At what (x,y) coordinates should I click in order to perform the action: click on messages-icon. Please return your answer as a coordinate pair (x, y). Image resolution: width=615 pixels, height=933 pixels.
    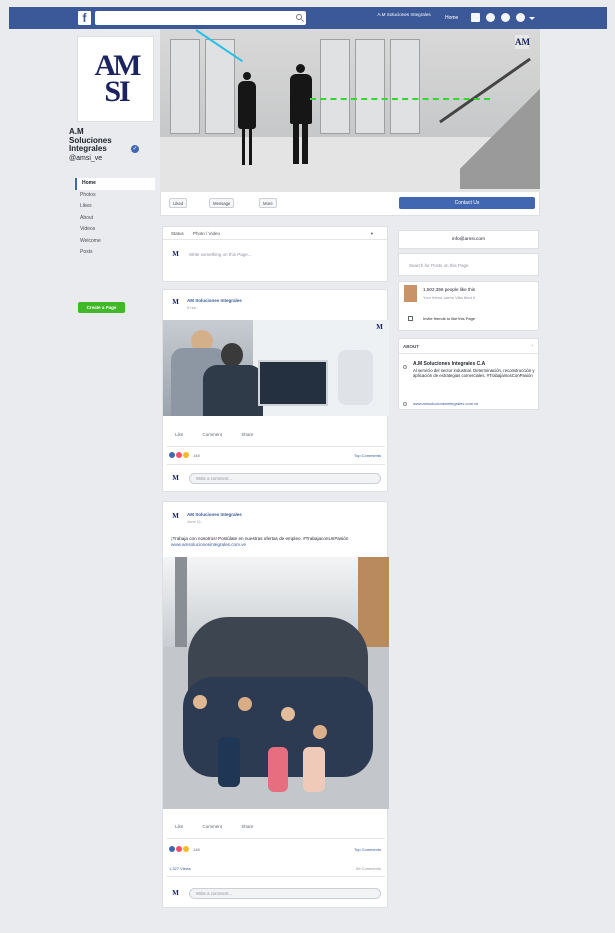
    Looking at the image, I should click on (490, 17).